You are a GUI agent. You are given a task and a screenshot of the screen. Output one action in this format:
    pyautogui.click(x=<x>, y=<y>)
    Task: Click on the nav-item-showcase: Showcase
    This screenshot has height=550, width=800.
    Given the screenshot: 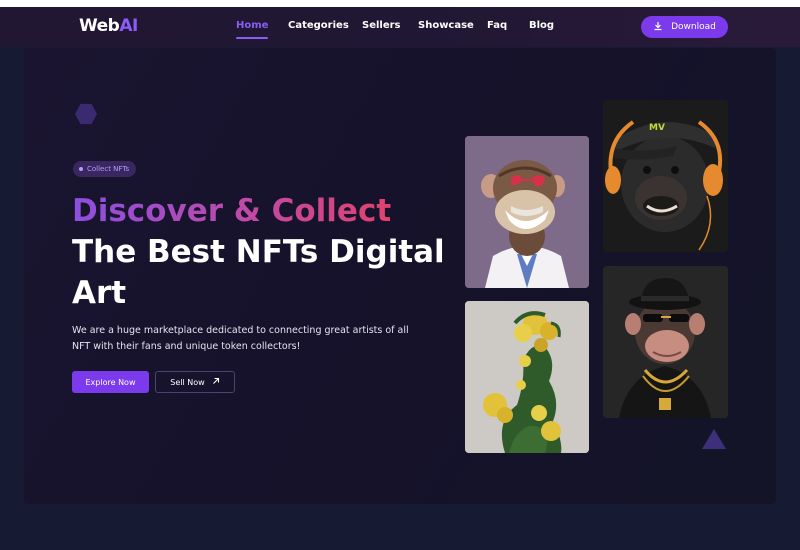 What is the action you would take?
    pyautogui.click(x=446, y=25)
    